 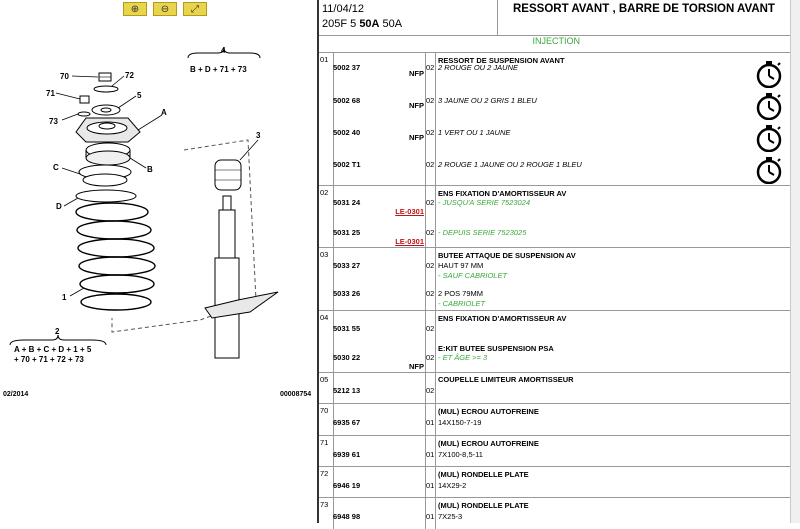 I want to click on part-description: HAUT 97 MM, so click(x=461, y=265).